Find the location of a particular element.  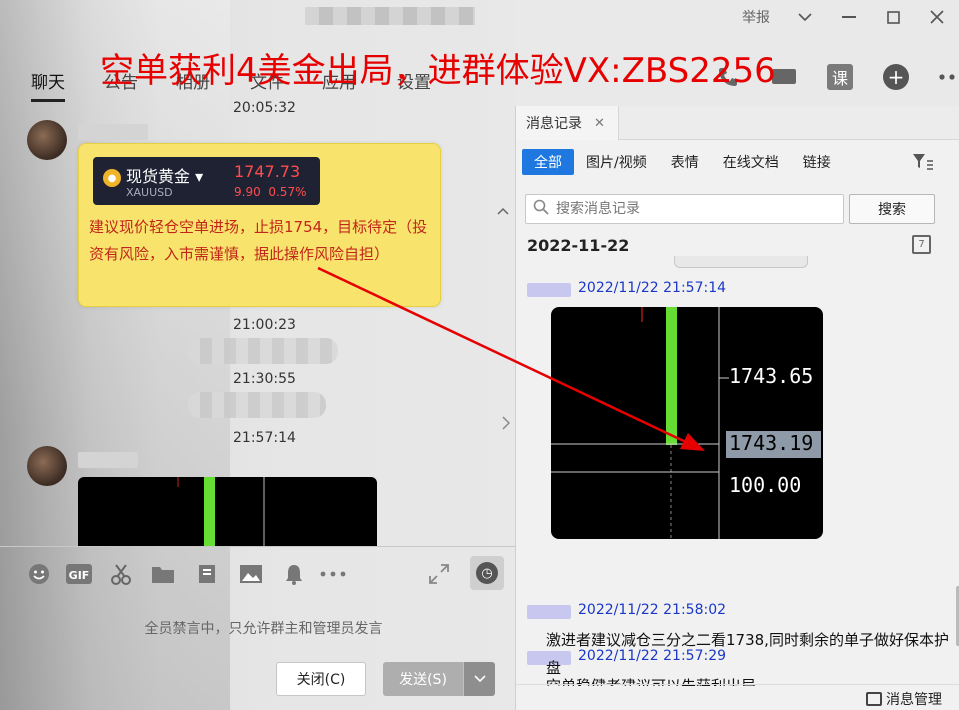

emoji-icon is located at coordinates (39, 574).